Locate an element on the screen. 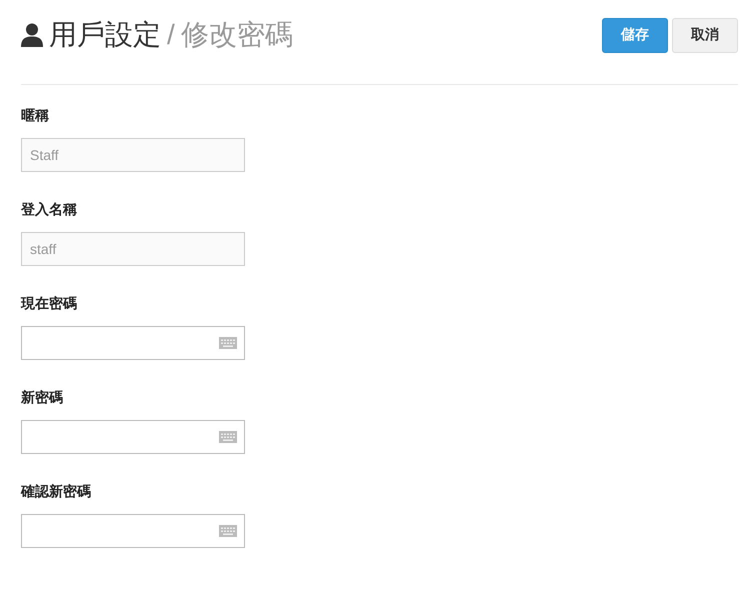  field-label: 現在密碼 is located at coordinates (49, 304).